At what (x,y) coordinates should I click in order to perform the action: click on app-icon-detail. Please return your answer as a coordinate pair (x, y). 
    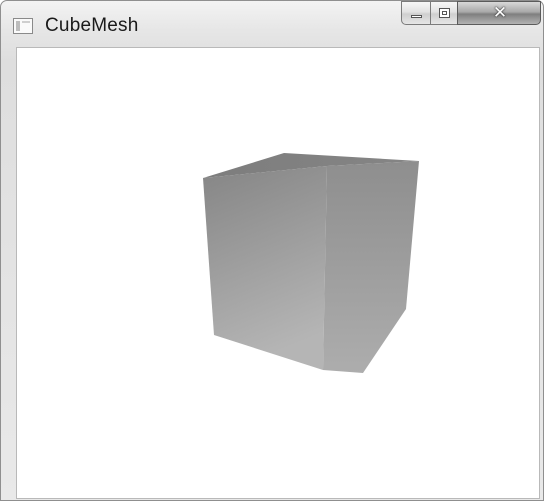
    Looking at the image, I should click on (18, 26).